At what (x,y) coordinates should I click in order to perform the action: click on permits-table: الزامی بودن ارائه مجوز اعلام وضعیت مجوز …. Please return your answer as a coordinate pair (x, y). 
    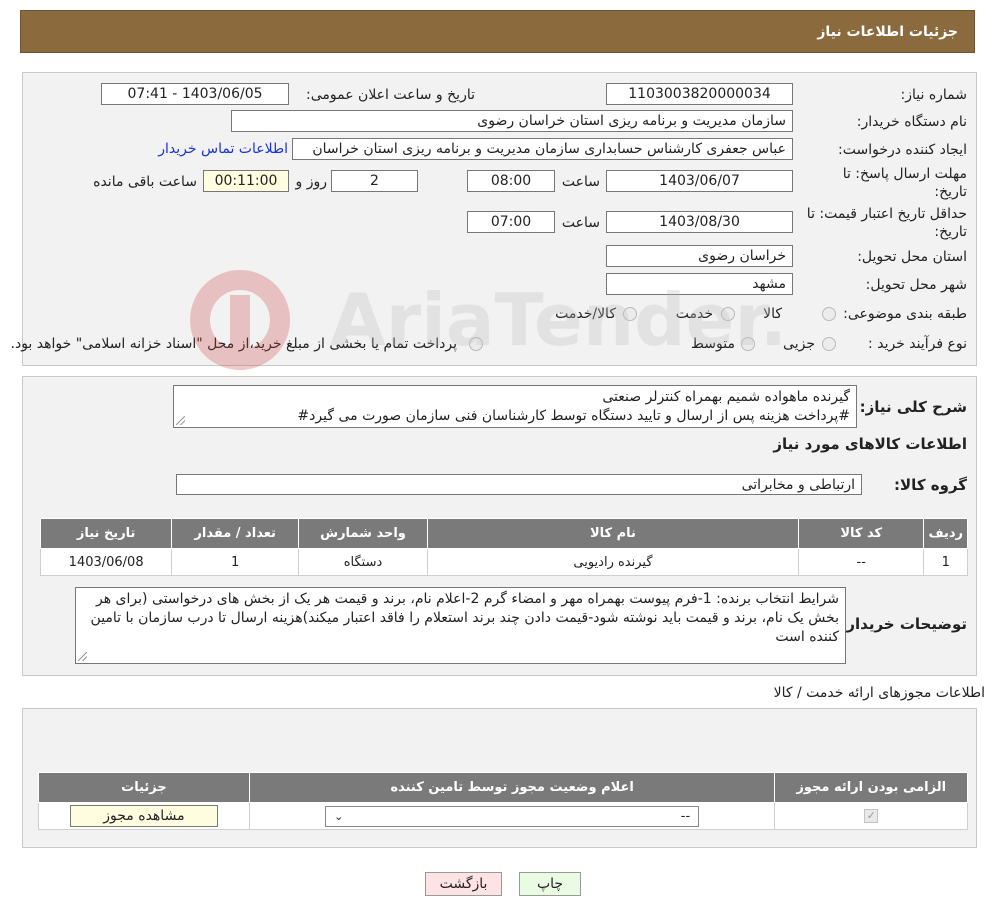
    Looking at the image, I should click on (503, 801).